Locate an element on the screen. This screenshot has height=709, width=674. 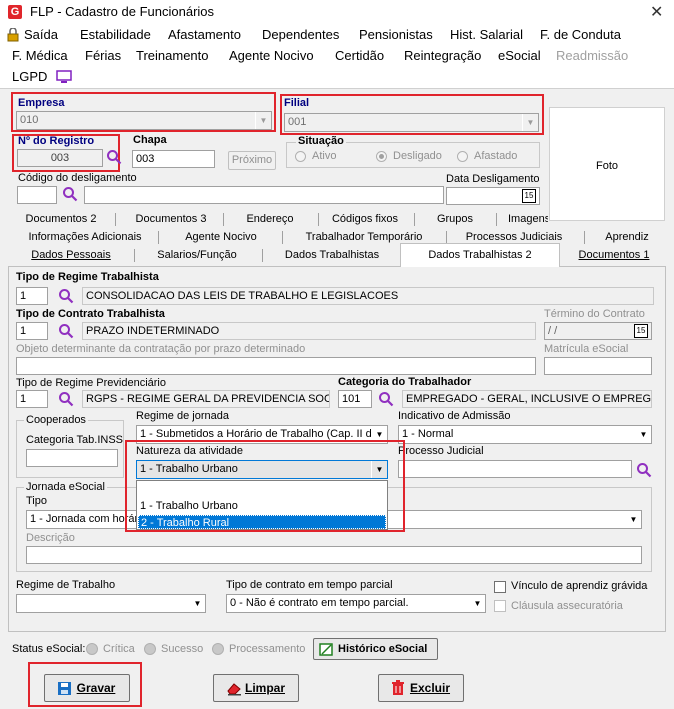
matricula-input is located at coordinates (598, 366).